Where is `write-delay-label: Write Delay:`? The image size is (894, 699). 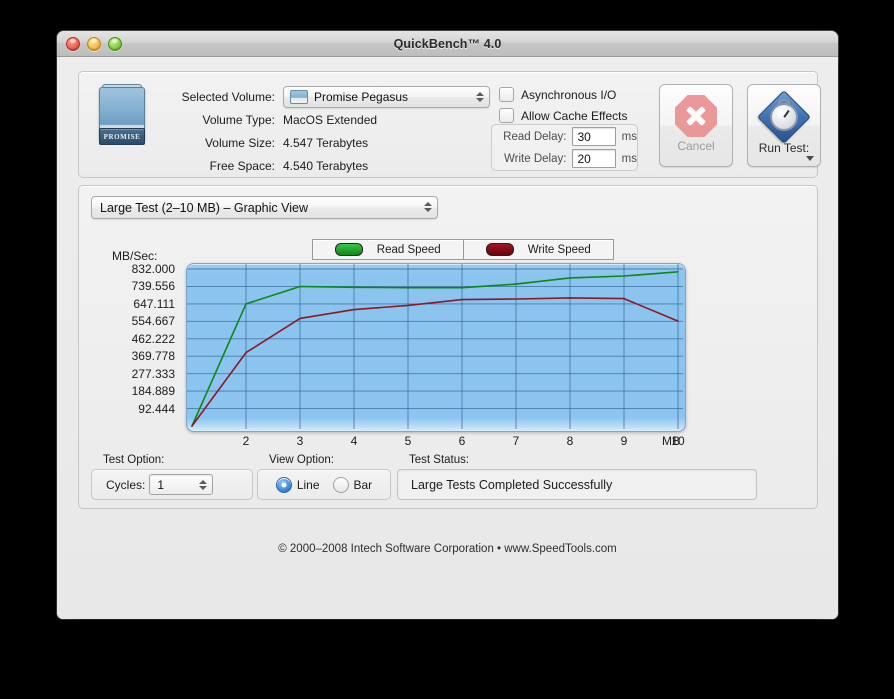 write-delay-label: Write Delay: is located at coordinates (535, 158).